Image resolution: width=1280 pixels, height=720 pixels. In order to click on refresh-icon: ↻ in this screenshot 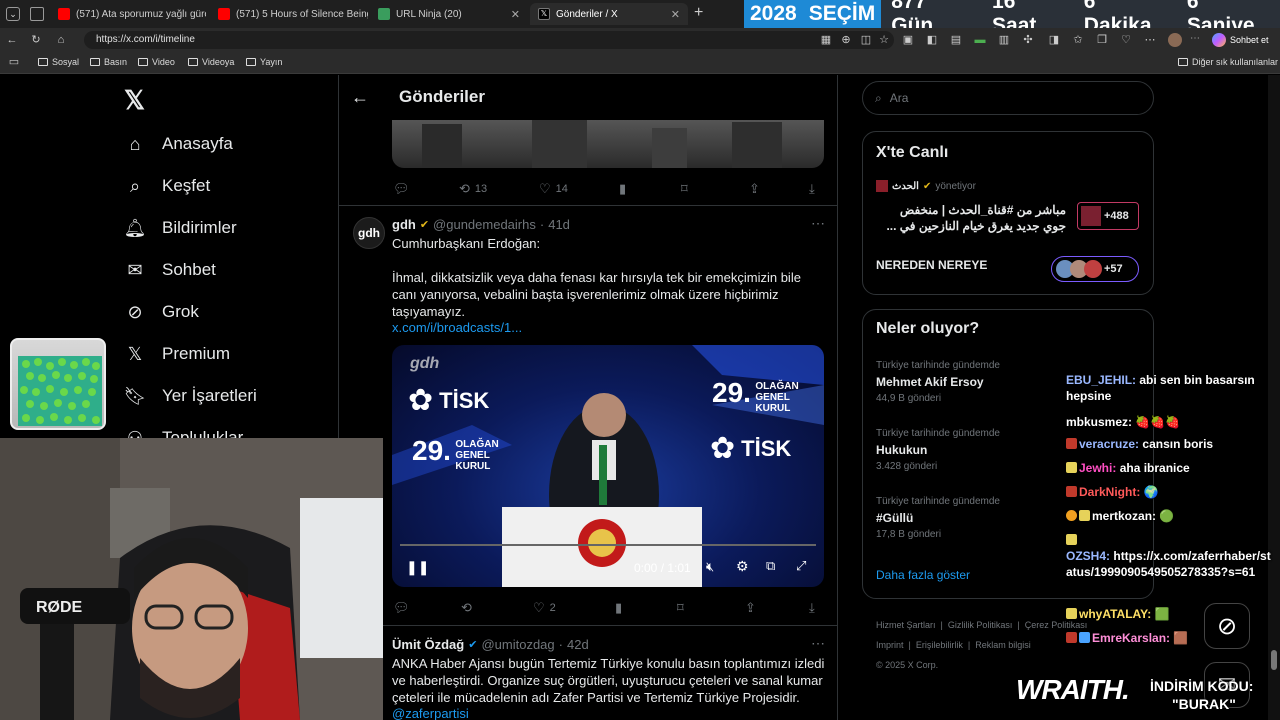, I will do `click(36, 40)`.